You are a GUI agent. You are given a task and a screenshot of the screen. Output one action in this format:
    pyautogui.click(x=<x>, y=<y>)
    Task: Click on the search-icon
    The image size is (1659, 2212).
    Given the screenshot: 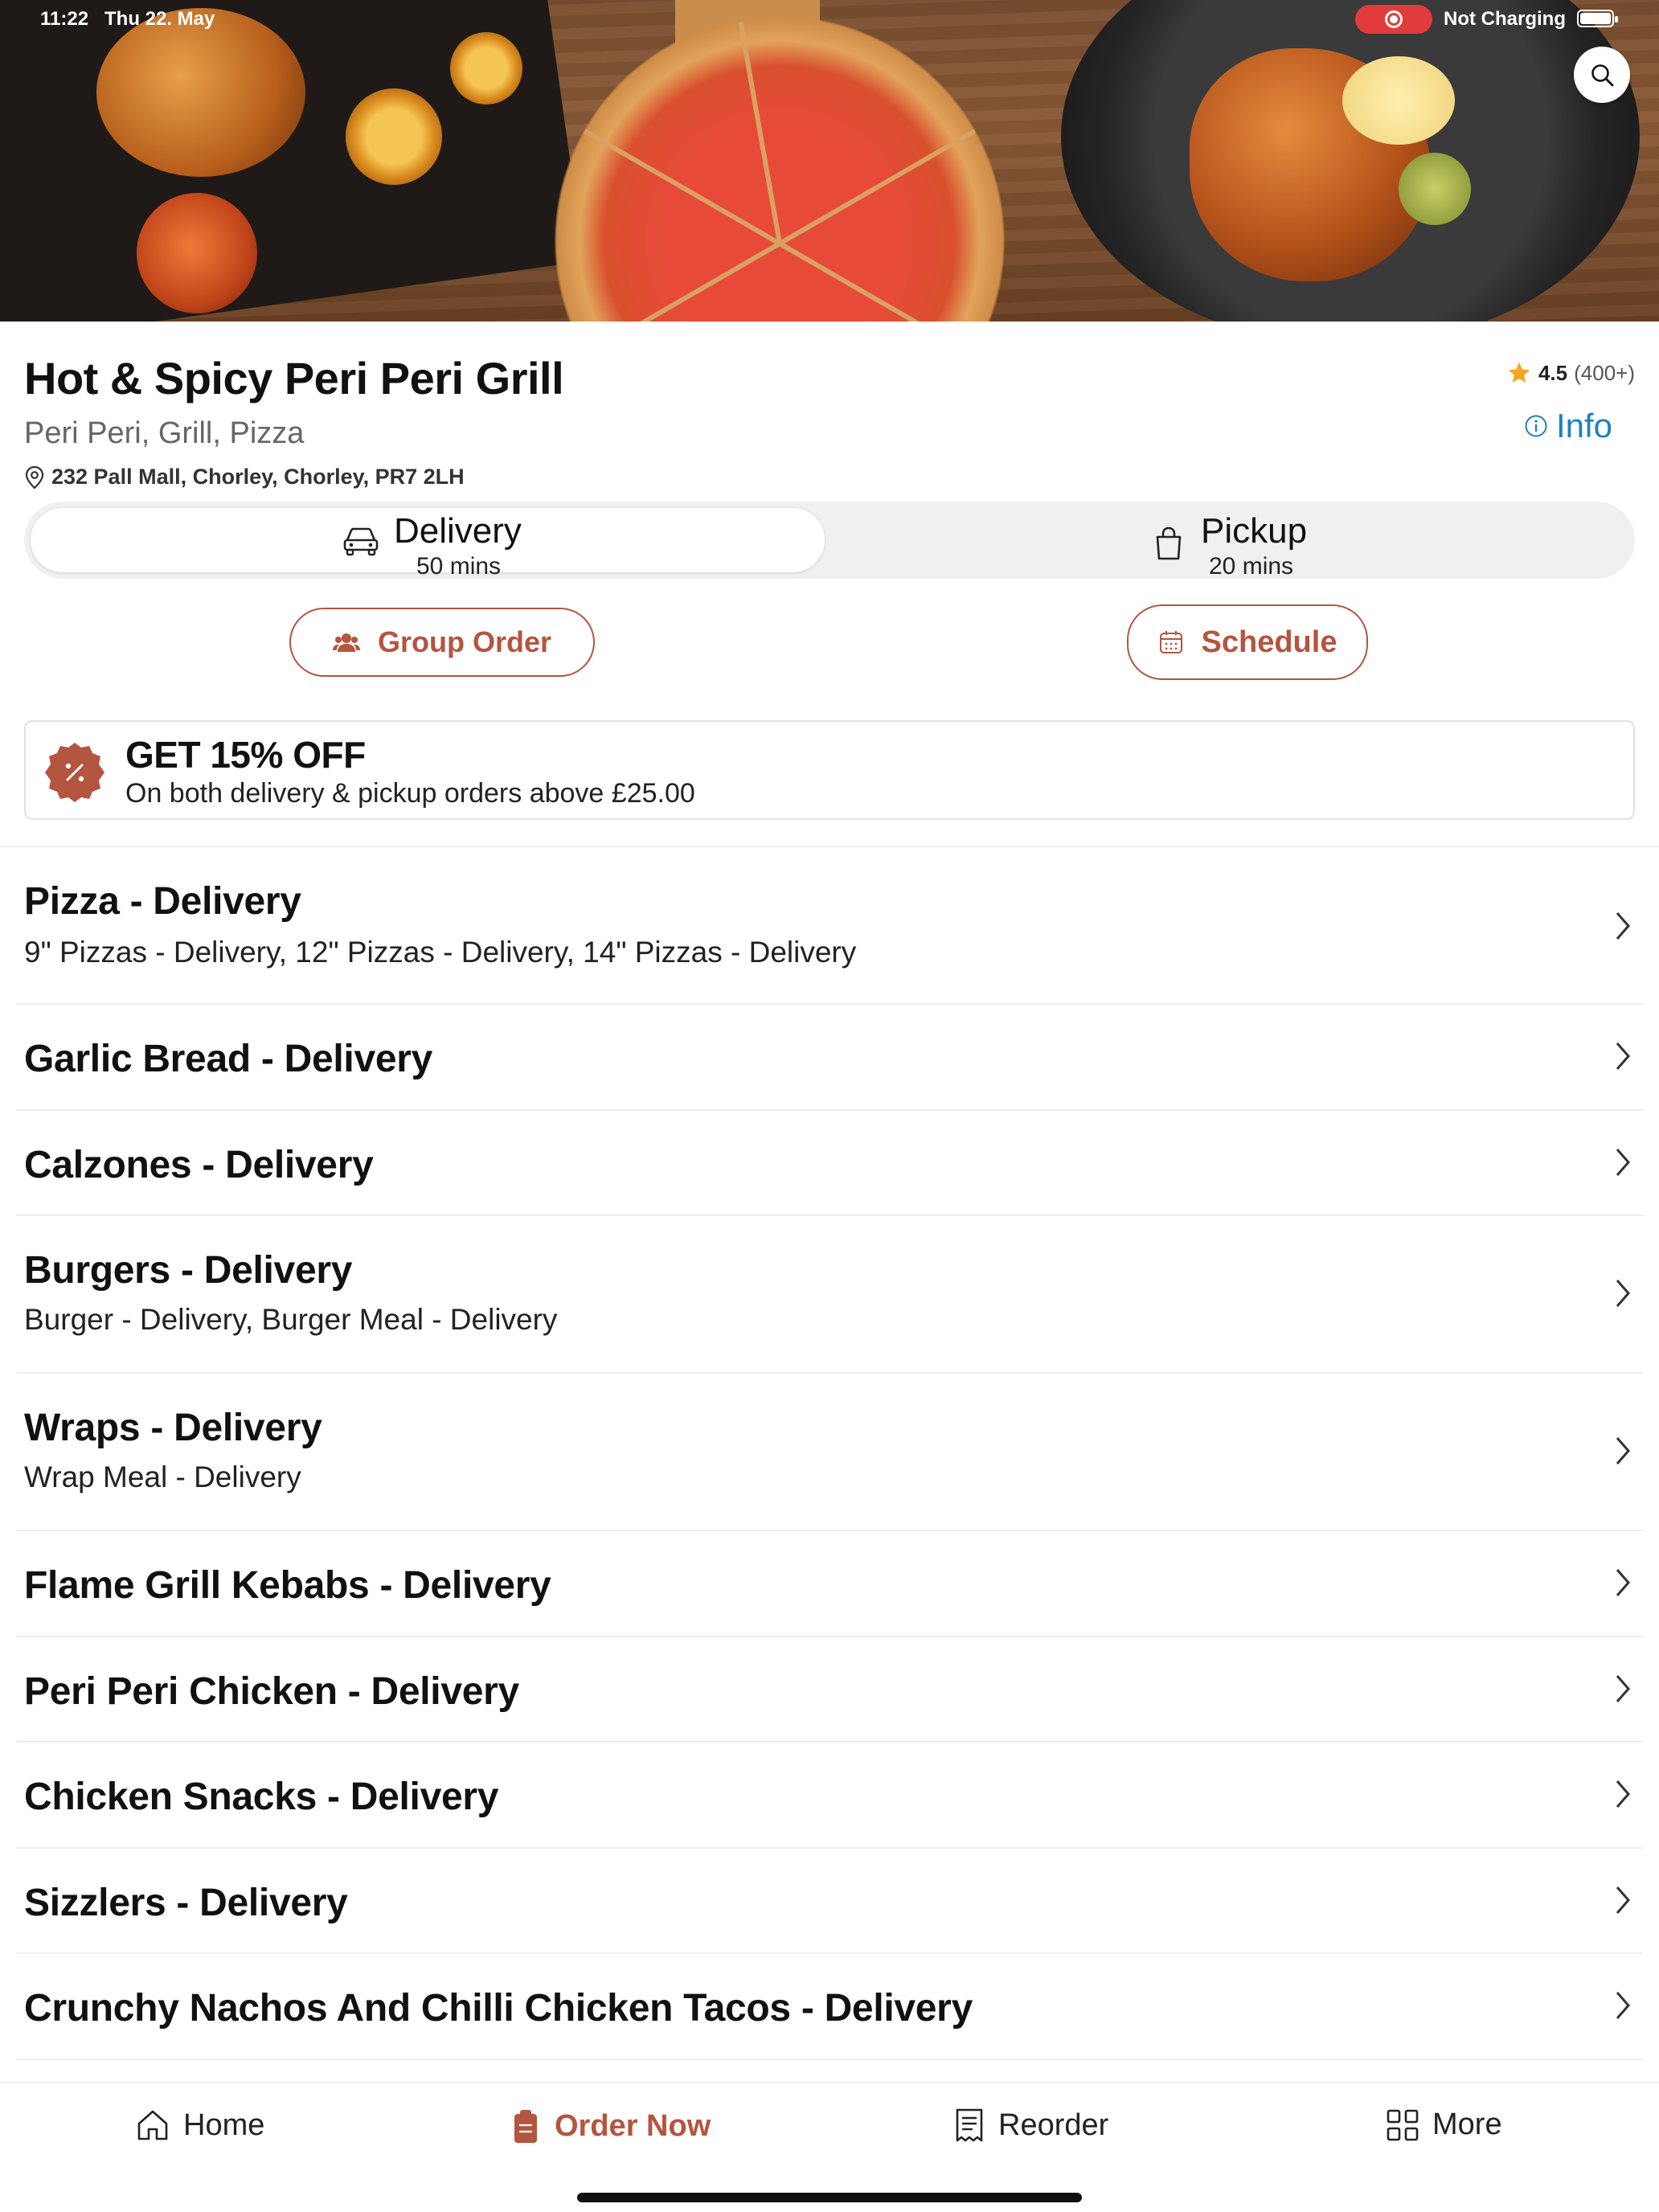 What is the action you would take?
    pyautogui.click(x=1602, y=75)
    